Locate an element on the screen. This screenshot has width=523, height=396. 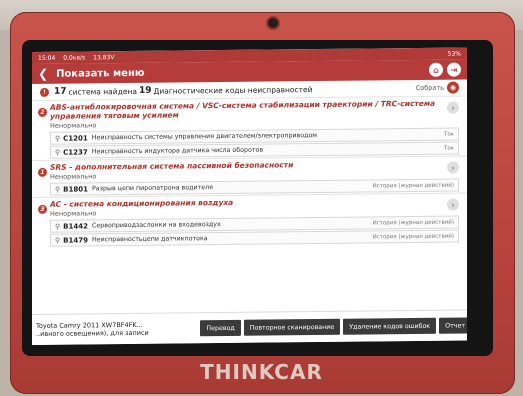
system-title-text: AC - система кондиционирования воздуха is located at coordinates (142, 203).